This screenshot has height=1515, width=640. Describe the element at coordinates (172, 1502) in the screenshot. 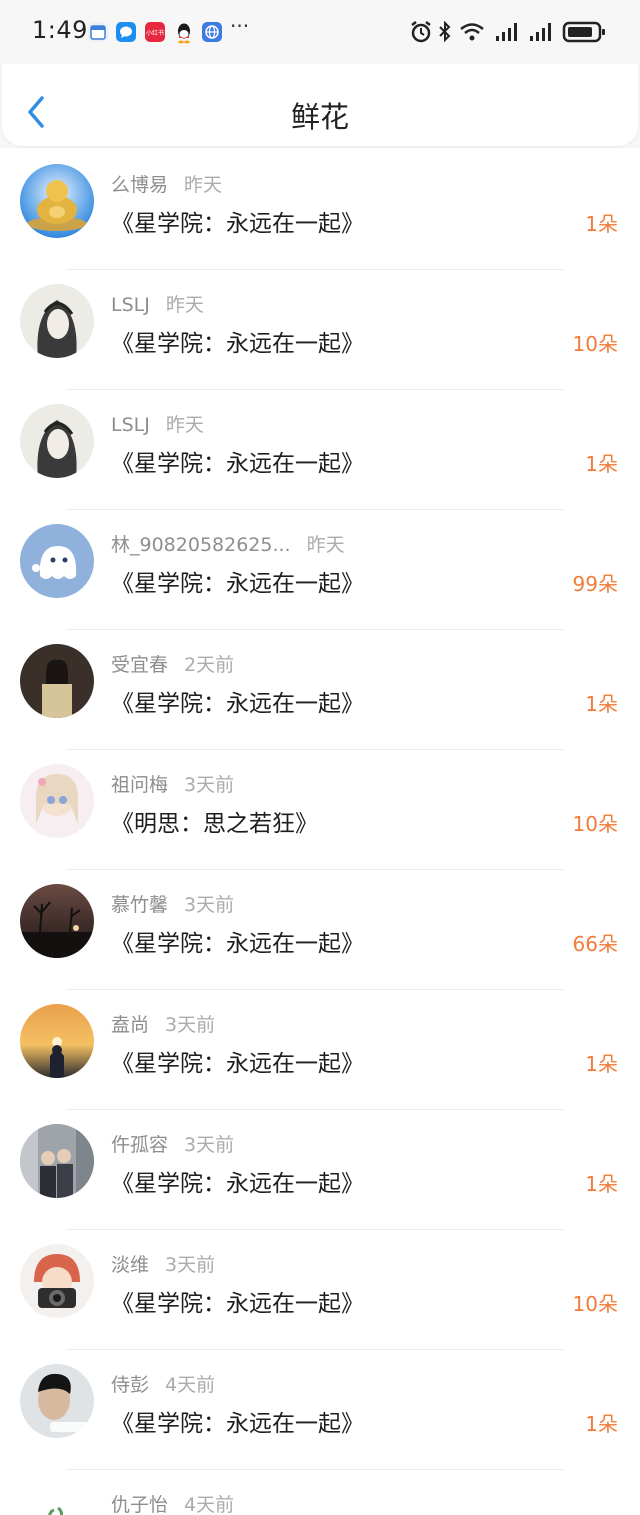

I see `sender-meta: 仇子怡 4天前` at that location.